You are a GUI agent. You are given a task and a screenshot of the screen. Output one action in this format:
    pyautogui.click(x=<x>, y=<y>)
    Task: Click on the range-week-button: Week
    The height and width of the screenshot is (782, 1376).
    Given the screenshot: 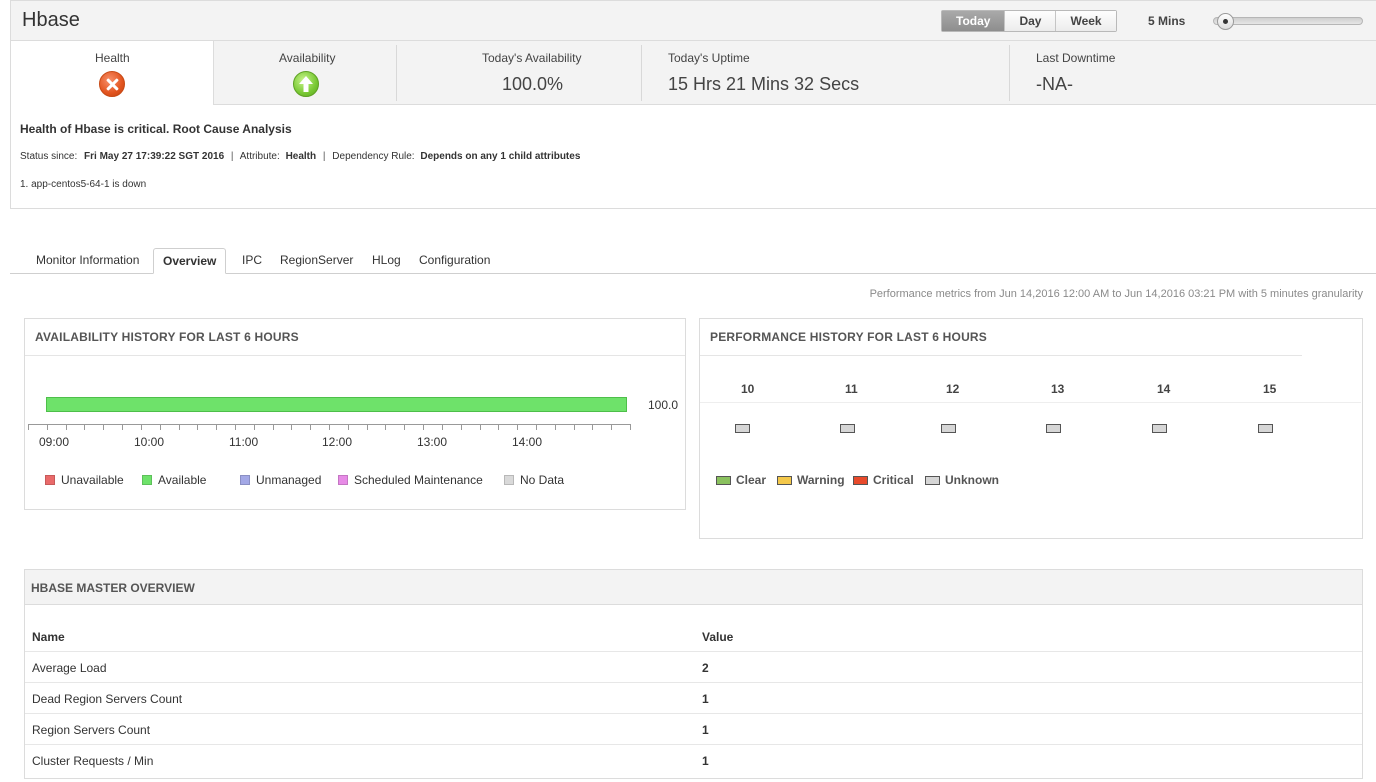 What is the action you would take?
    pyautogui.click(x=1086, y=21)
    